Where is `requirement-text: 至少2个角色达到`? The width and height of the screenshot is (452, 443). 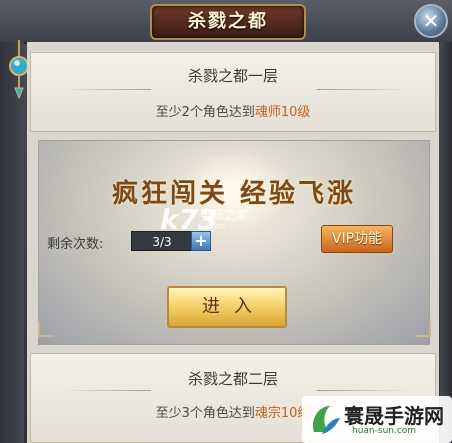 requirement-text: 至少2个角色达到 is located at coordinates (205, 112).